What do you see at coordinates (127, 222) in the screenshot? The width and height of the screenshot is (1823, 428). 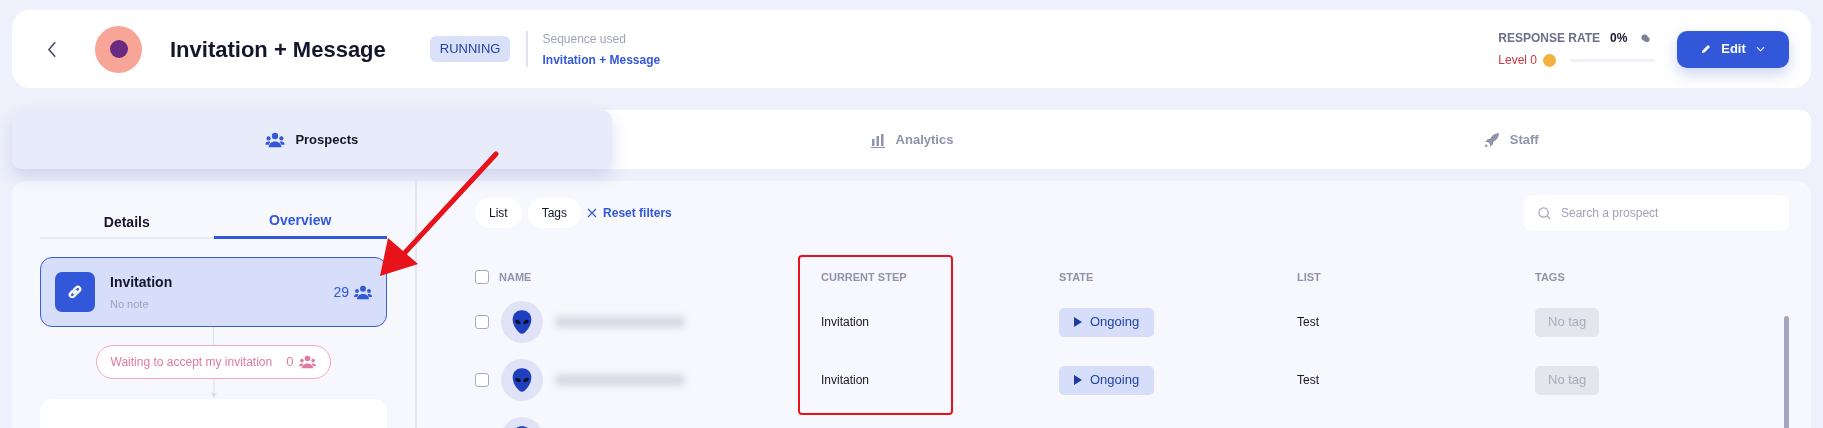 I see `side-tab: Details` at bounding box center [127, 222].